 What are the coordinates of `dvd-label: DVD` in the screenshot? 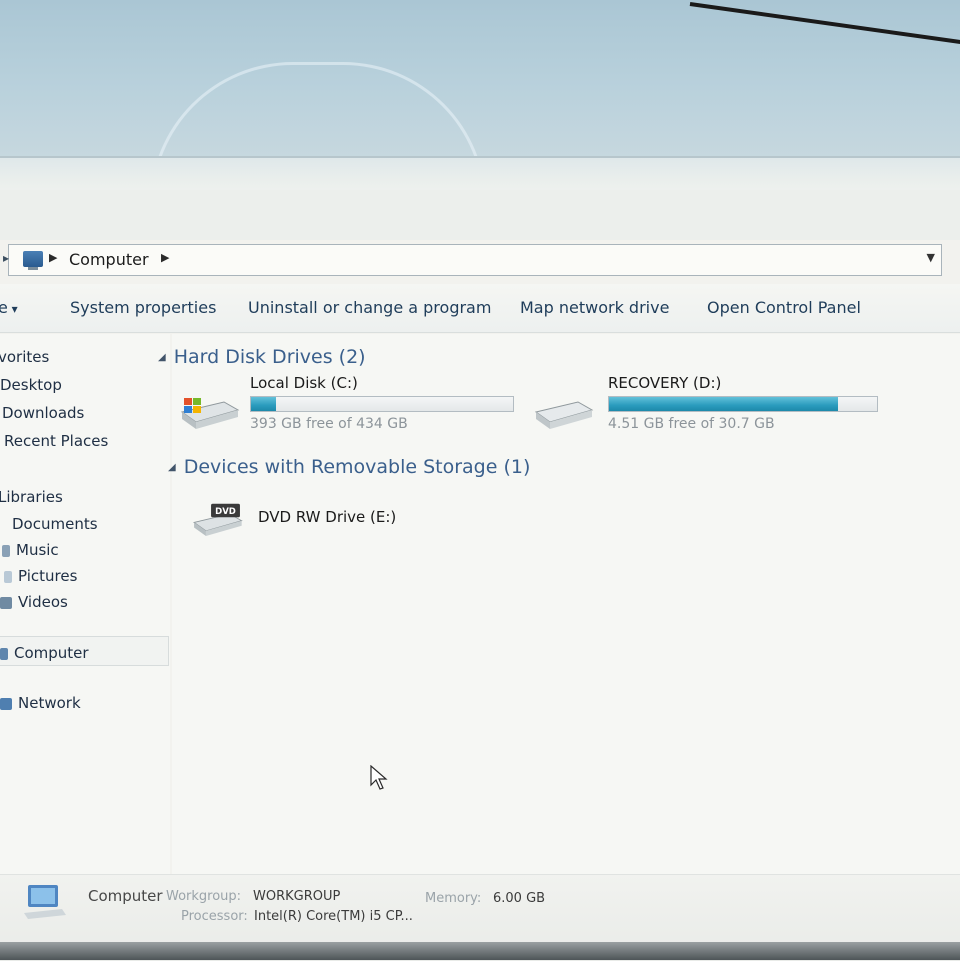 It's located at (225, 512).